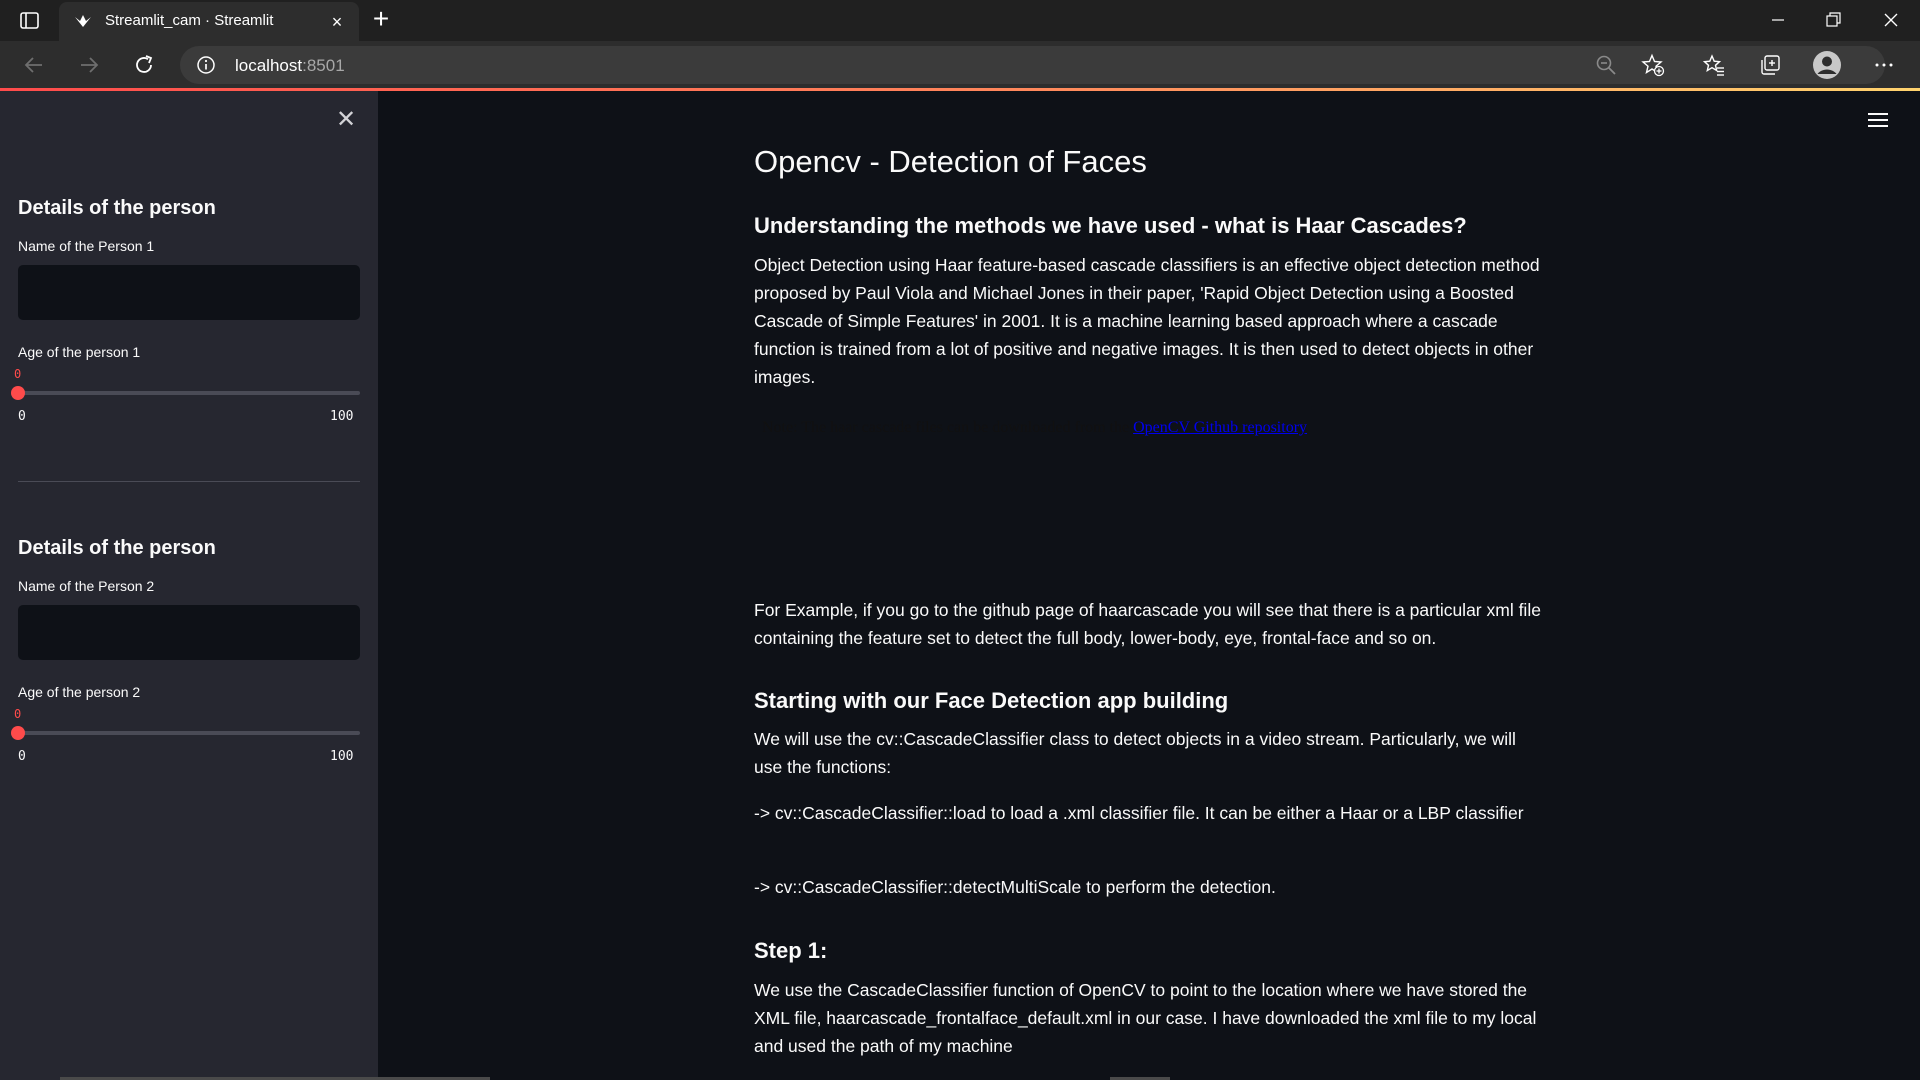  I want to click on browser-toolbar: localhost:8501, so click(960, 65).